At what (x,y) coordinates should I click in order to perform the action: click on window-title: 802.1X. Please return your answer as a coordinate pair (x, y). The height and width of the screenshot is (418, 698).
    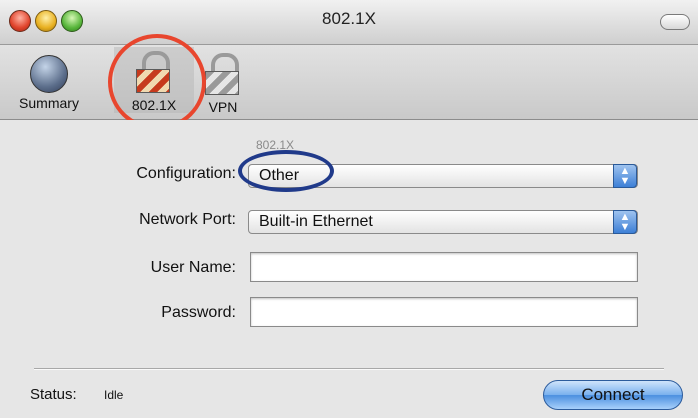
    Looking at the image, I should click on (349, 18).